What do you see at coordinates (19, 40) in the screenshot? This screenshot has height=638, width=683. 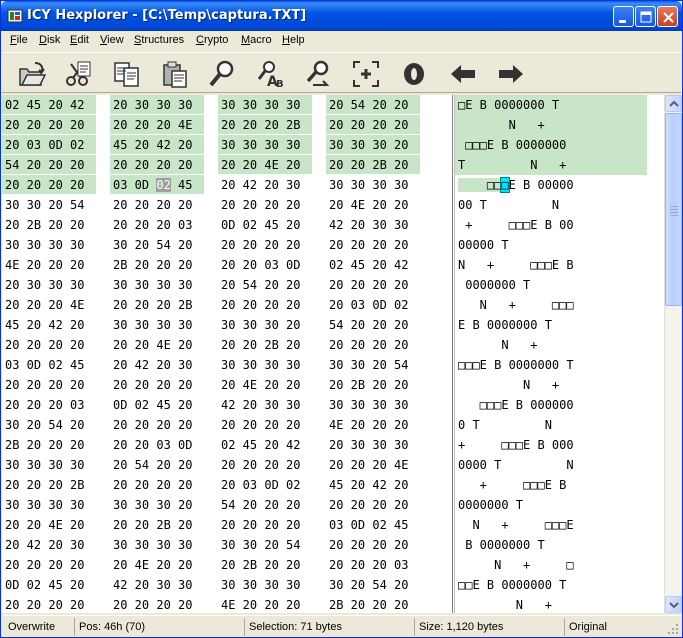 I see `menu-file: File` at bounding box center [19, 40].